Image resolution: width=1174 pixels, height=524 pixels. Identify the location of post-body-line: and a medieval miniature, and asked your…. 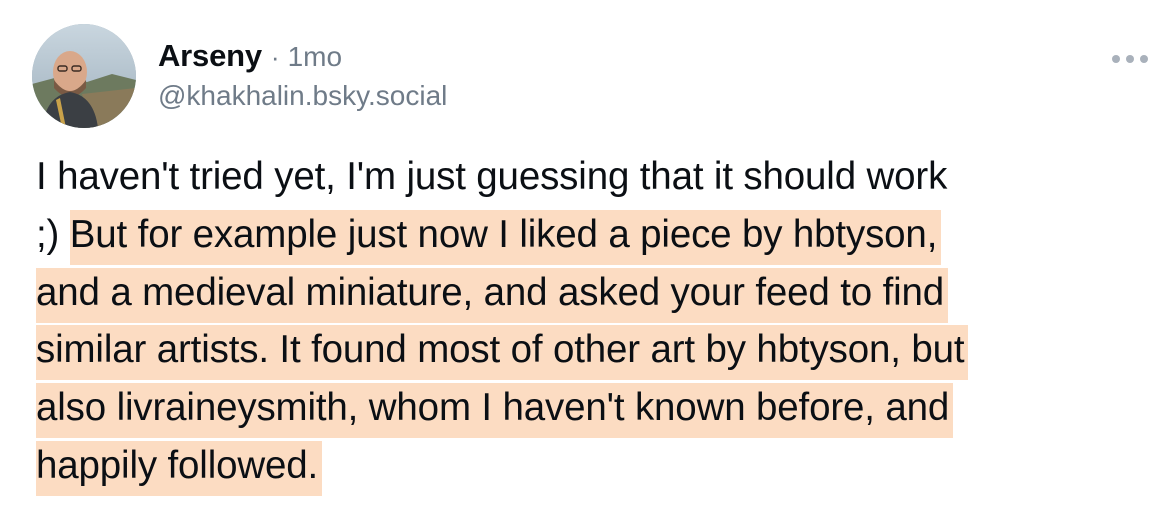
(591, 293).